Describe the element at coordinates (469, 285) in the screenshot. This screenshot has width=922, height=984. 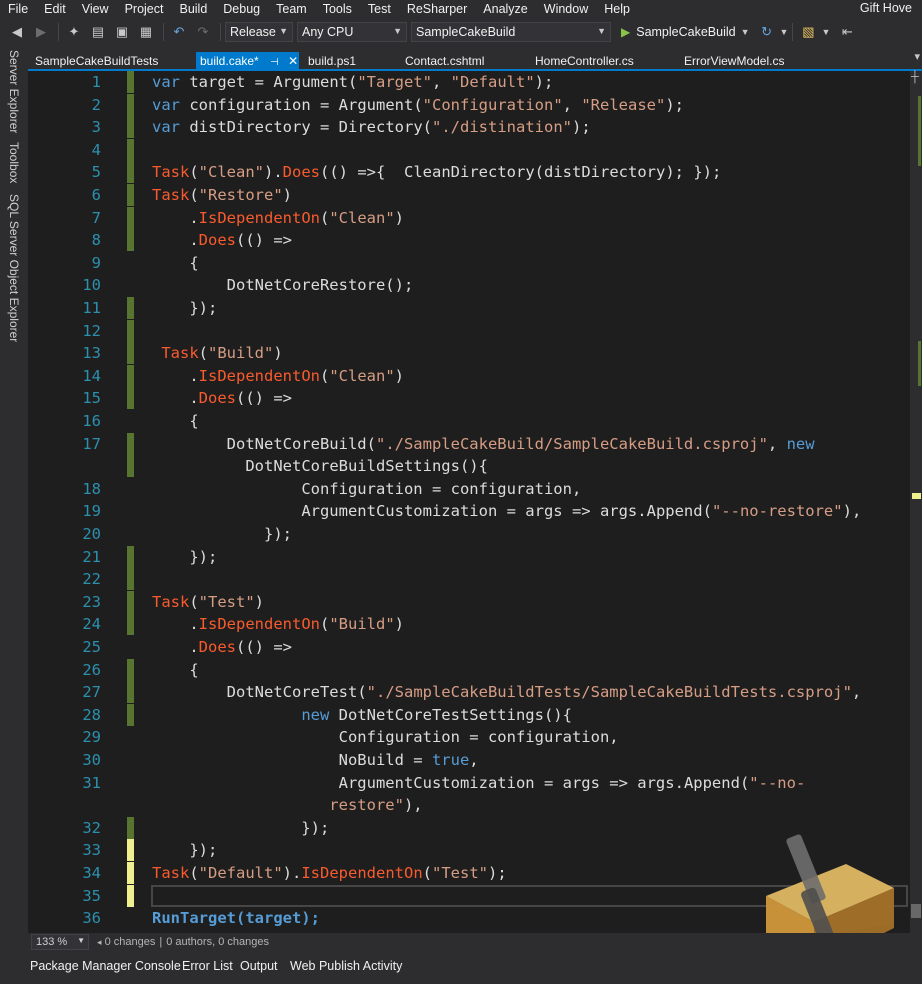
I see `code-line: 10 DotNetCoreRestore();` at that location.